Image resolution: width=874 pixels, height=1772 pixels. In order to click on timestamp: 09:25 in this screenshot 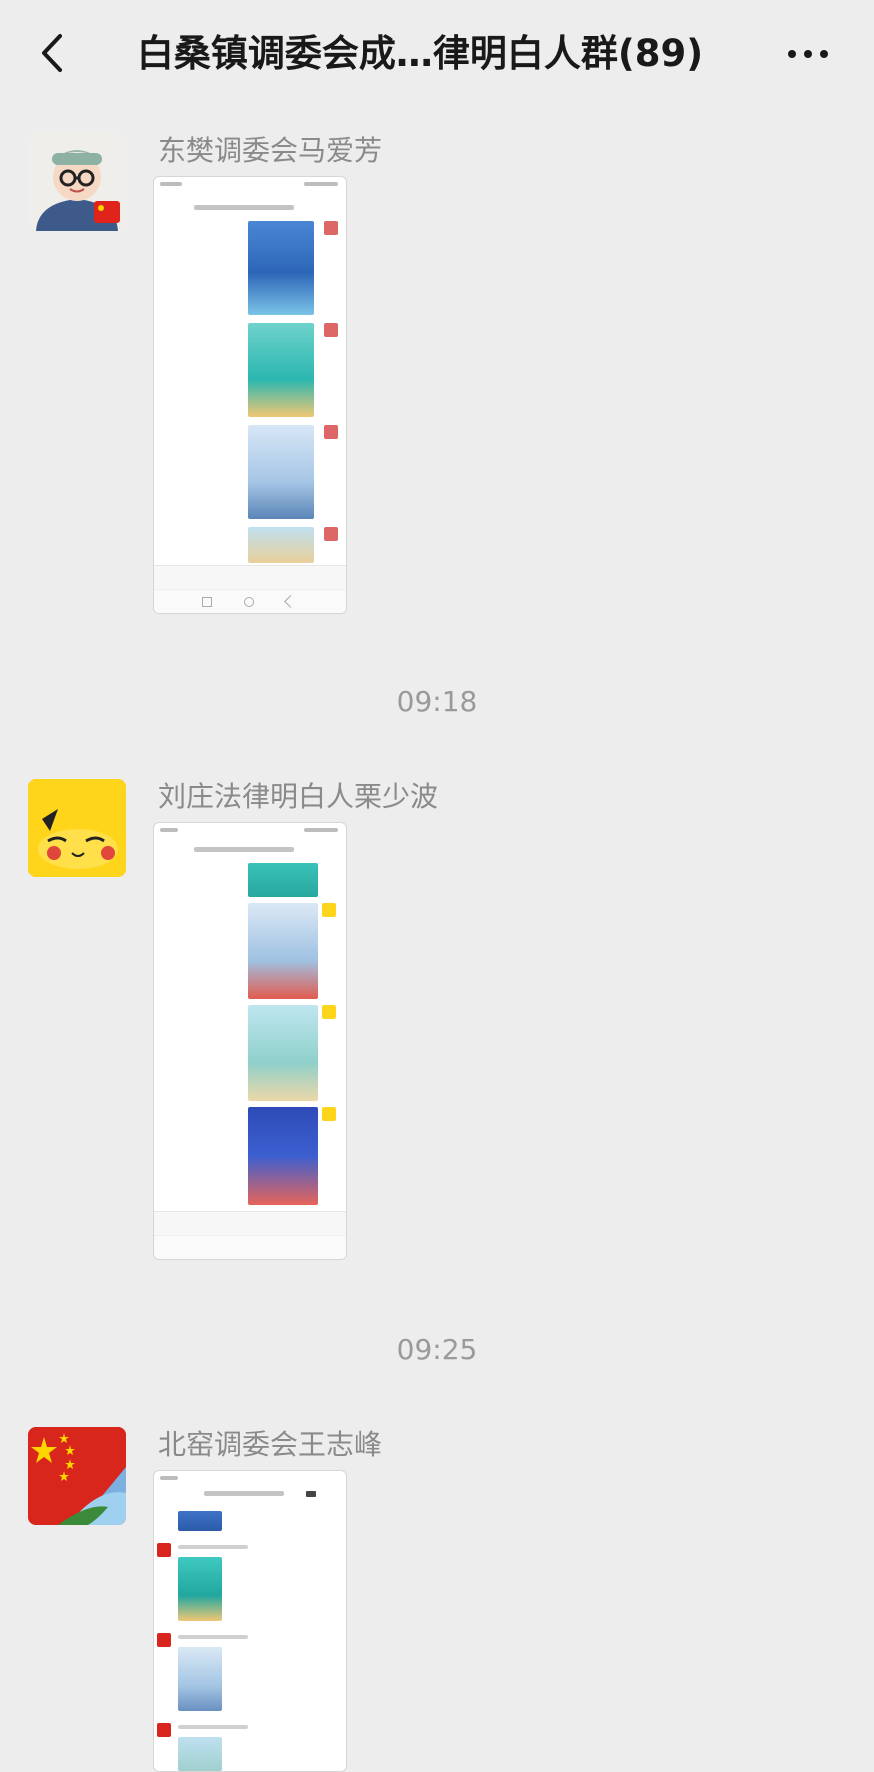, I will do `click(437, 1349)`.